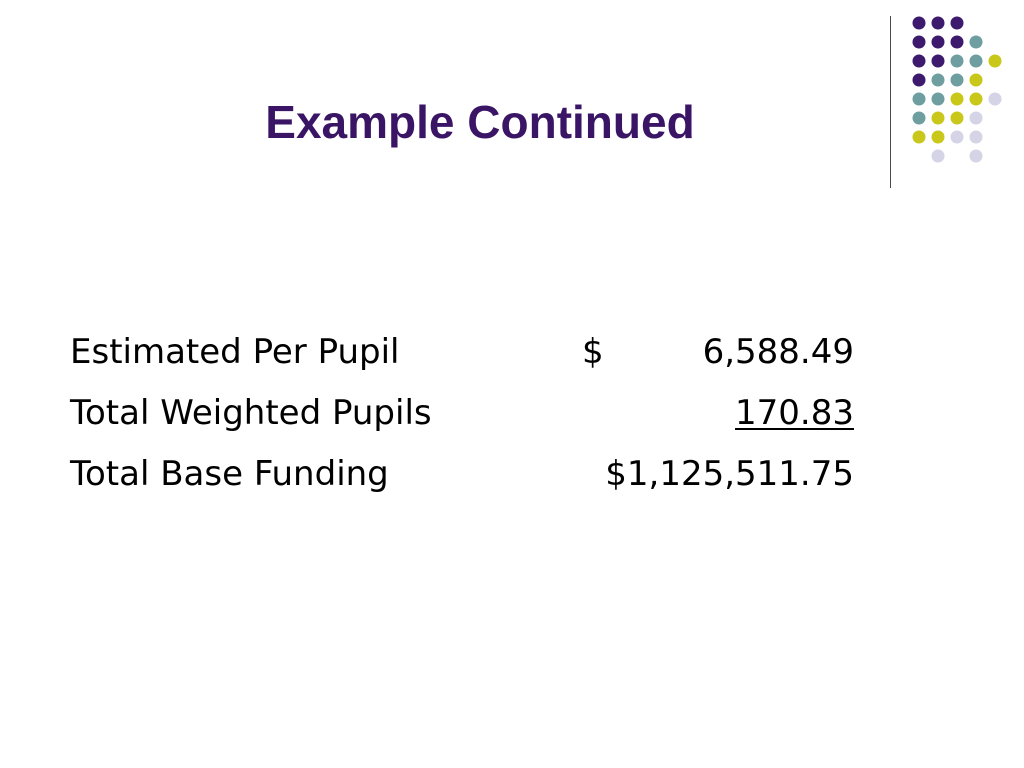  I want to click on row-amount: $1,125,511.75, so click(729, 474).